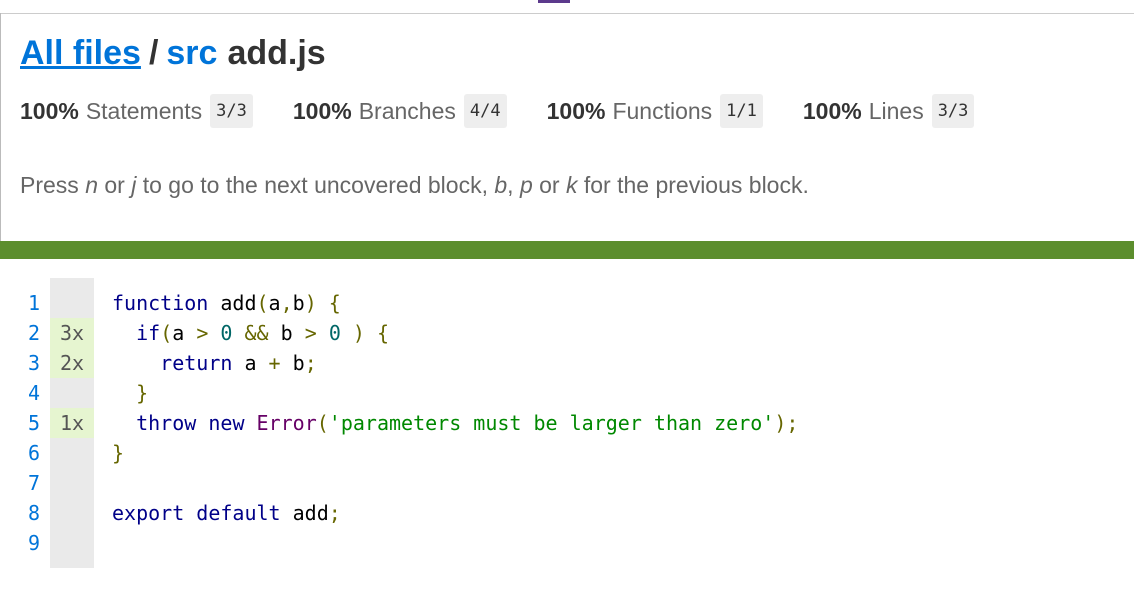 The width and height of the screenshot is (1134, 604). I want to click on code-line: 3 2x return a + b;, so click(399, 363).